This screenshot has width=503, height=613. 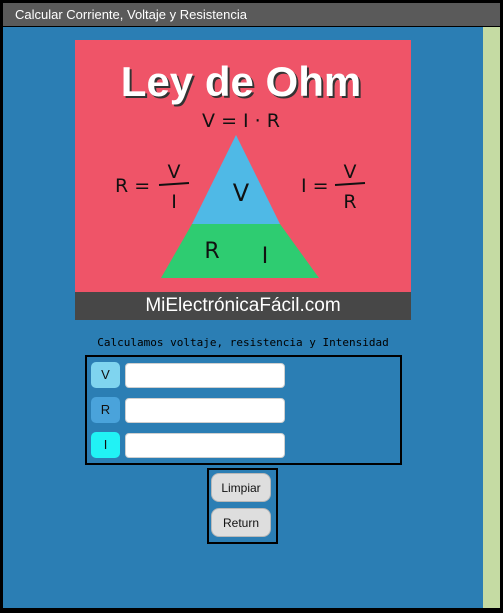 I want to click on voltage-input, so click(x=205, y=375).